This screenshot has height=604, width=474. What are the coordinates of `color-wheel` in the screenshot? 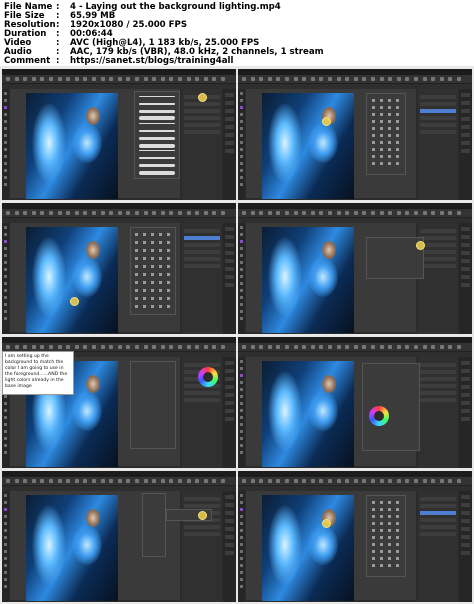 It's located at (208, 377).